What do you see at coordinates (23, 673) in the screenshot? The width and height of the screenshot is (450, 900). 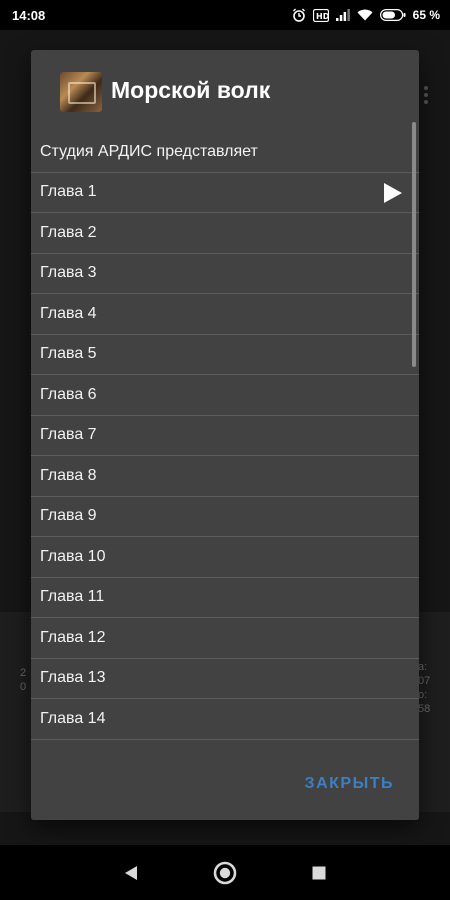 I see `background-text: 2` at bounding box center [23, 673].